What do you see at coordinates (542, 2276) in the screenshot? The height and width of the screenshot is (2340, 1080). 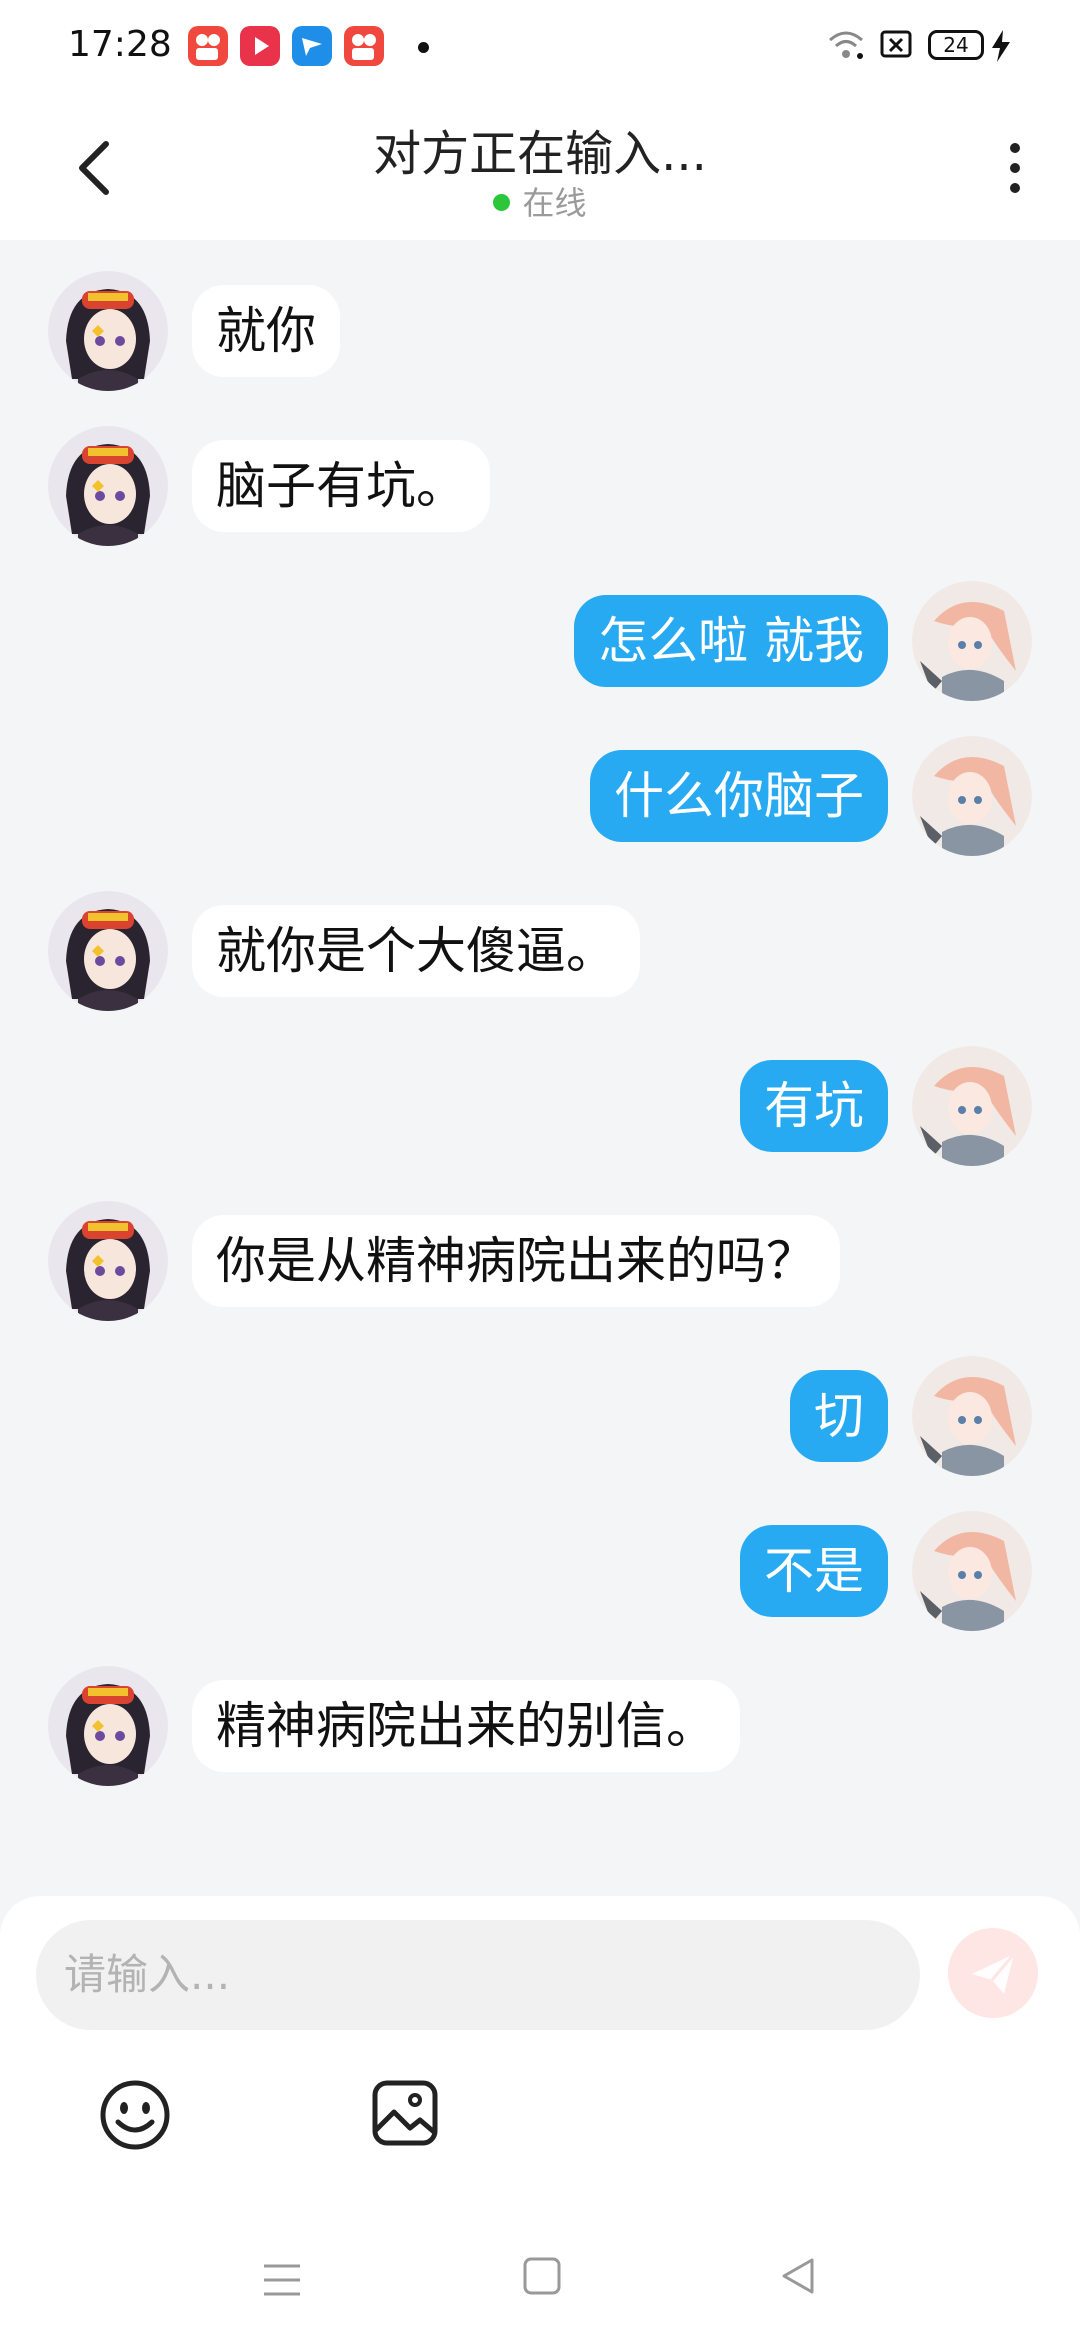 I see `home-icon` at bounding box center [542, 2276].